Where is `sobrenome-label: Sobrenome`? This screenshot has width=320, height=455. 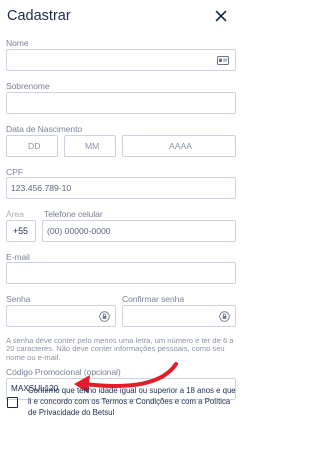
sobrenome-label: Sobrenome is located at coordinates (28, 86).